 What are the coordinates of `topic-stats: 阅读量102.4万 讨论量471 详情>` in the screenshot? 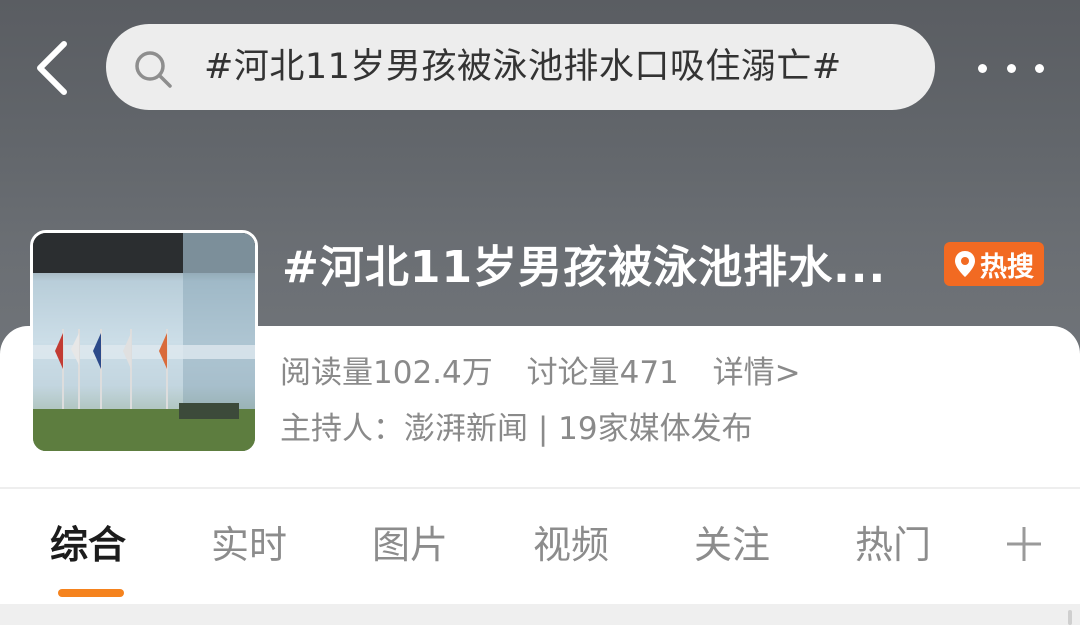 It's located at (552, 373).